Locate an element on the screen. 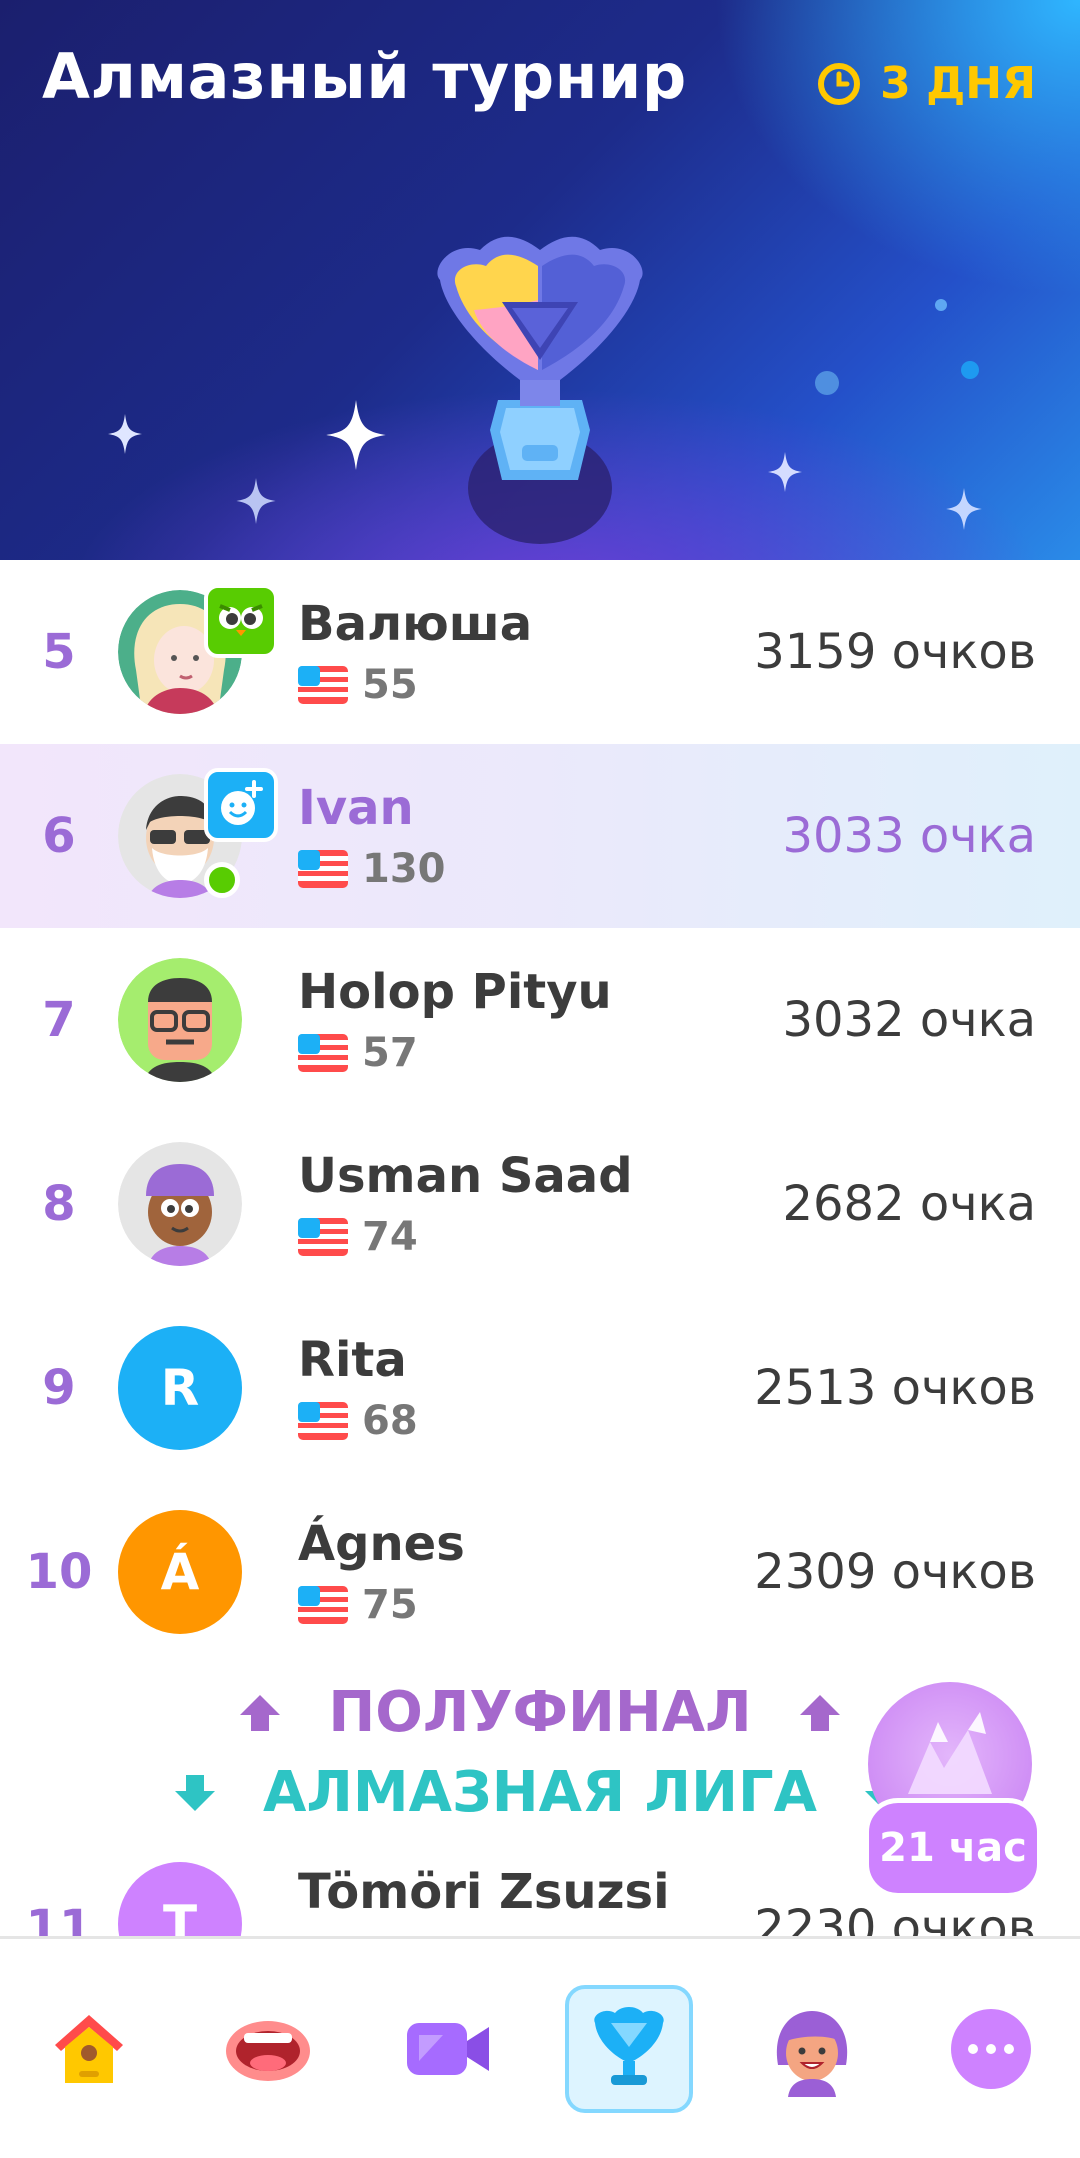 This screenshot has width=1080, height=2158. leaderboard-row: 10 Á Ágnes 75 2309 очков is located at coordinates (540, 1572).